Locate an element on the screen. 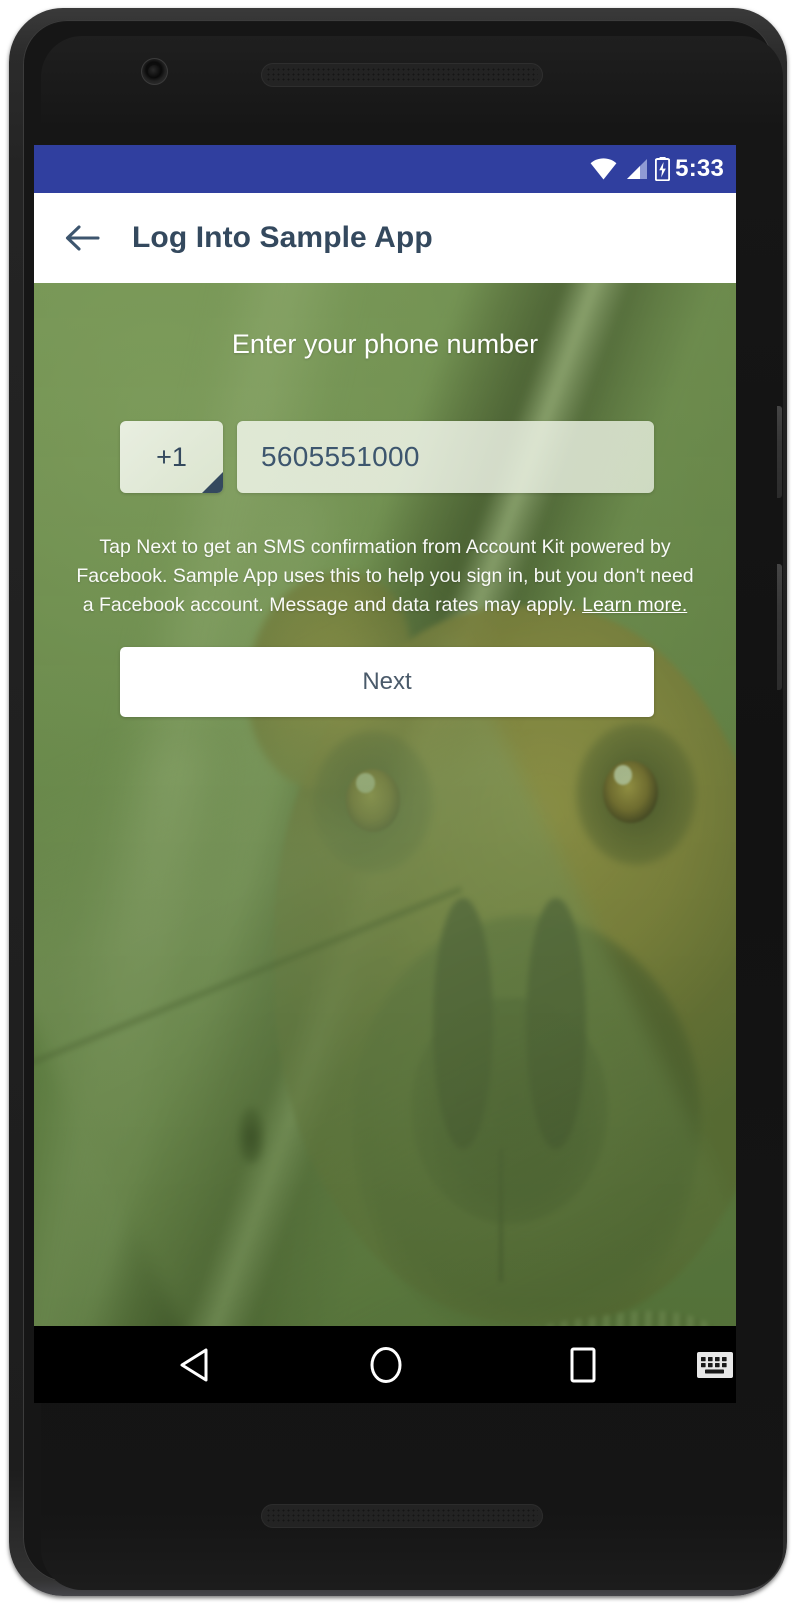 The height and width of the screenshot is (1604, 796). nav-home-button is located at coordinates (386, 1364).